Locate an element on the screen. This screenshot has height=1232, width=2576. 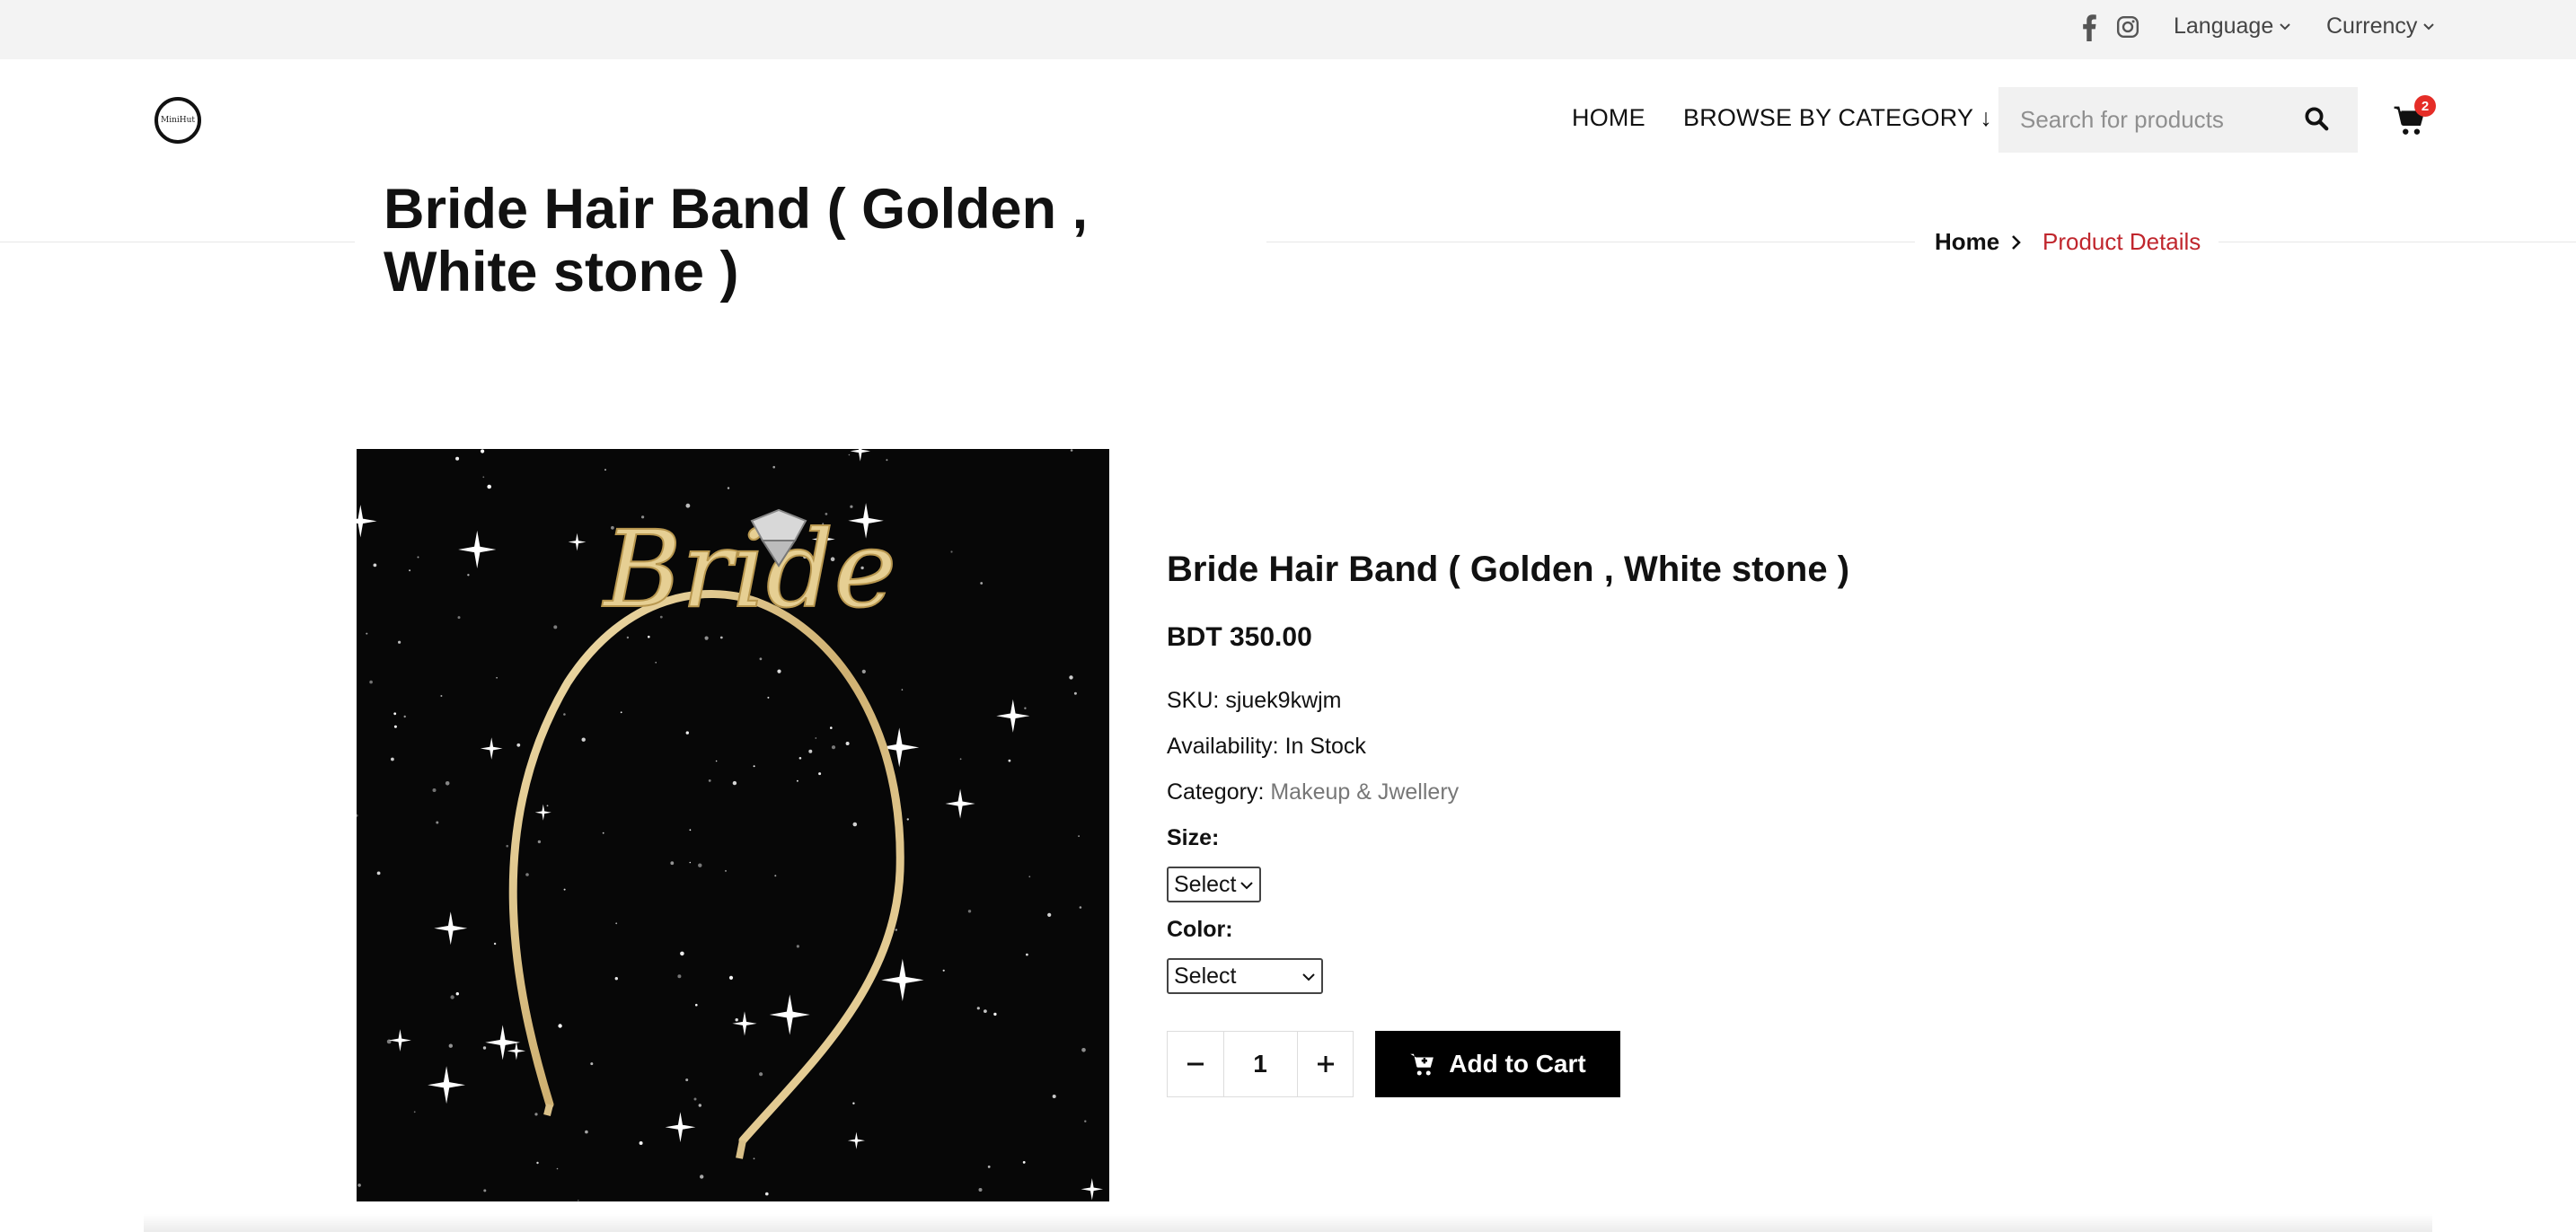
quantity-value: 1 is located at coordinates (1260, 1064).